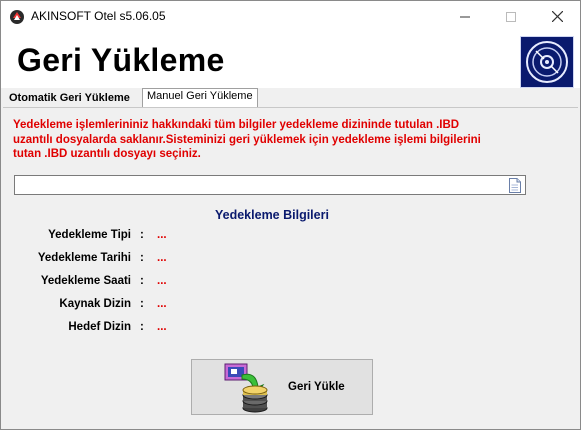 The height and width of the screenshot is (430, 581). I want to click on restore-button-label: Geri Yükle, so click(316, 387).